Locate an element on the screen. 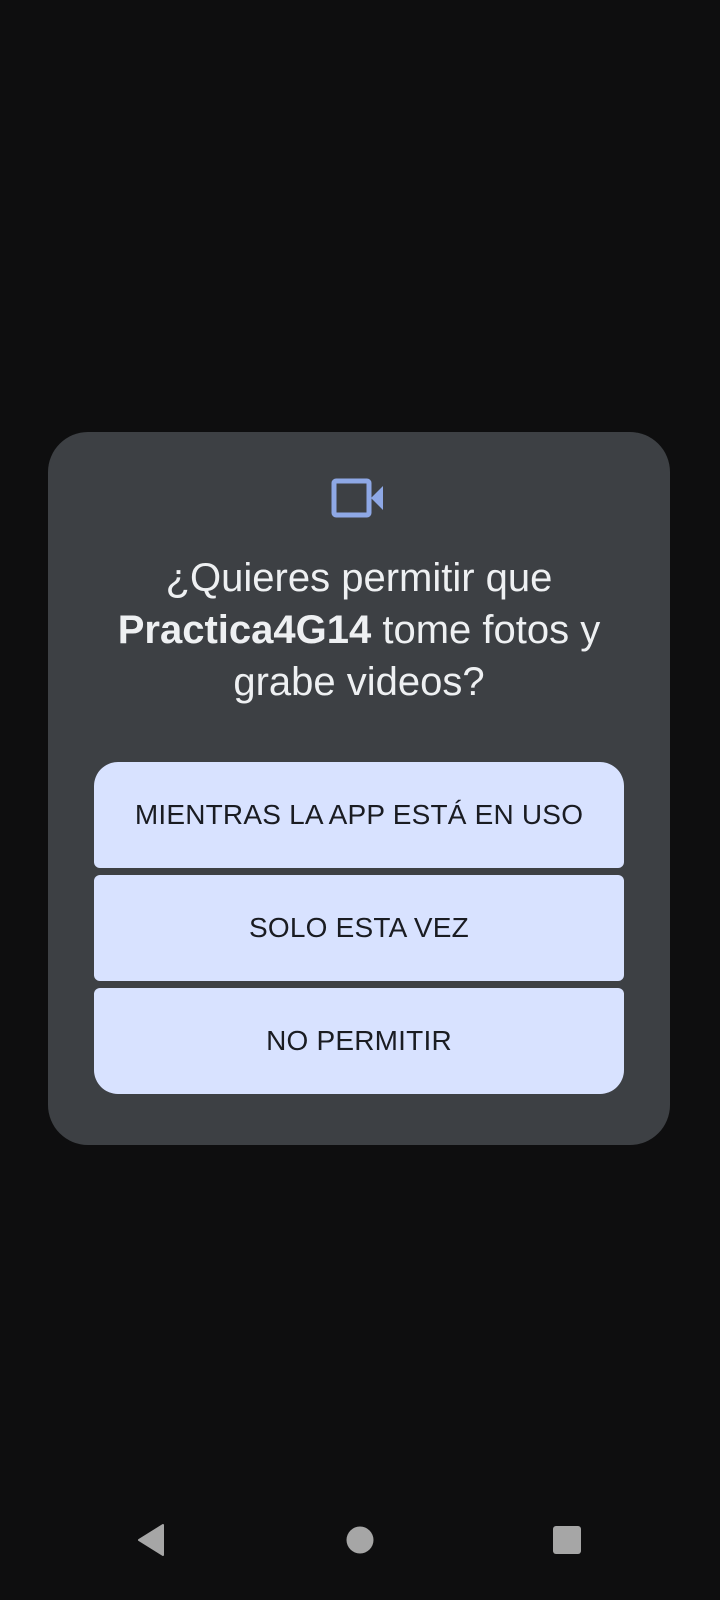 Image resolution: width=720 pixels, height=1600 pixels. dialog-title-prefix: ¿Quieres permitir que is located at coordinates (359, 578).